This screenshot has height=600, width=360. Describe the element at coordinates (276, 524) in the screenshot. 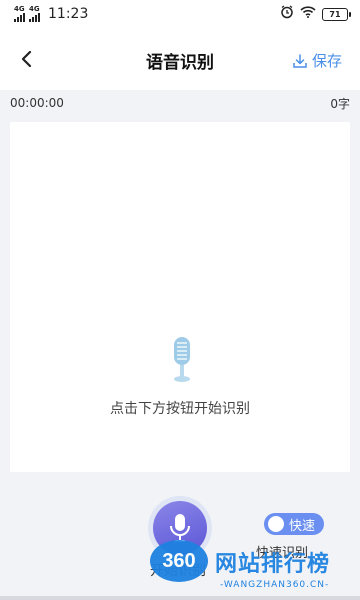

I see `toggle-knob` at that location.